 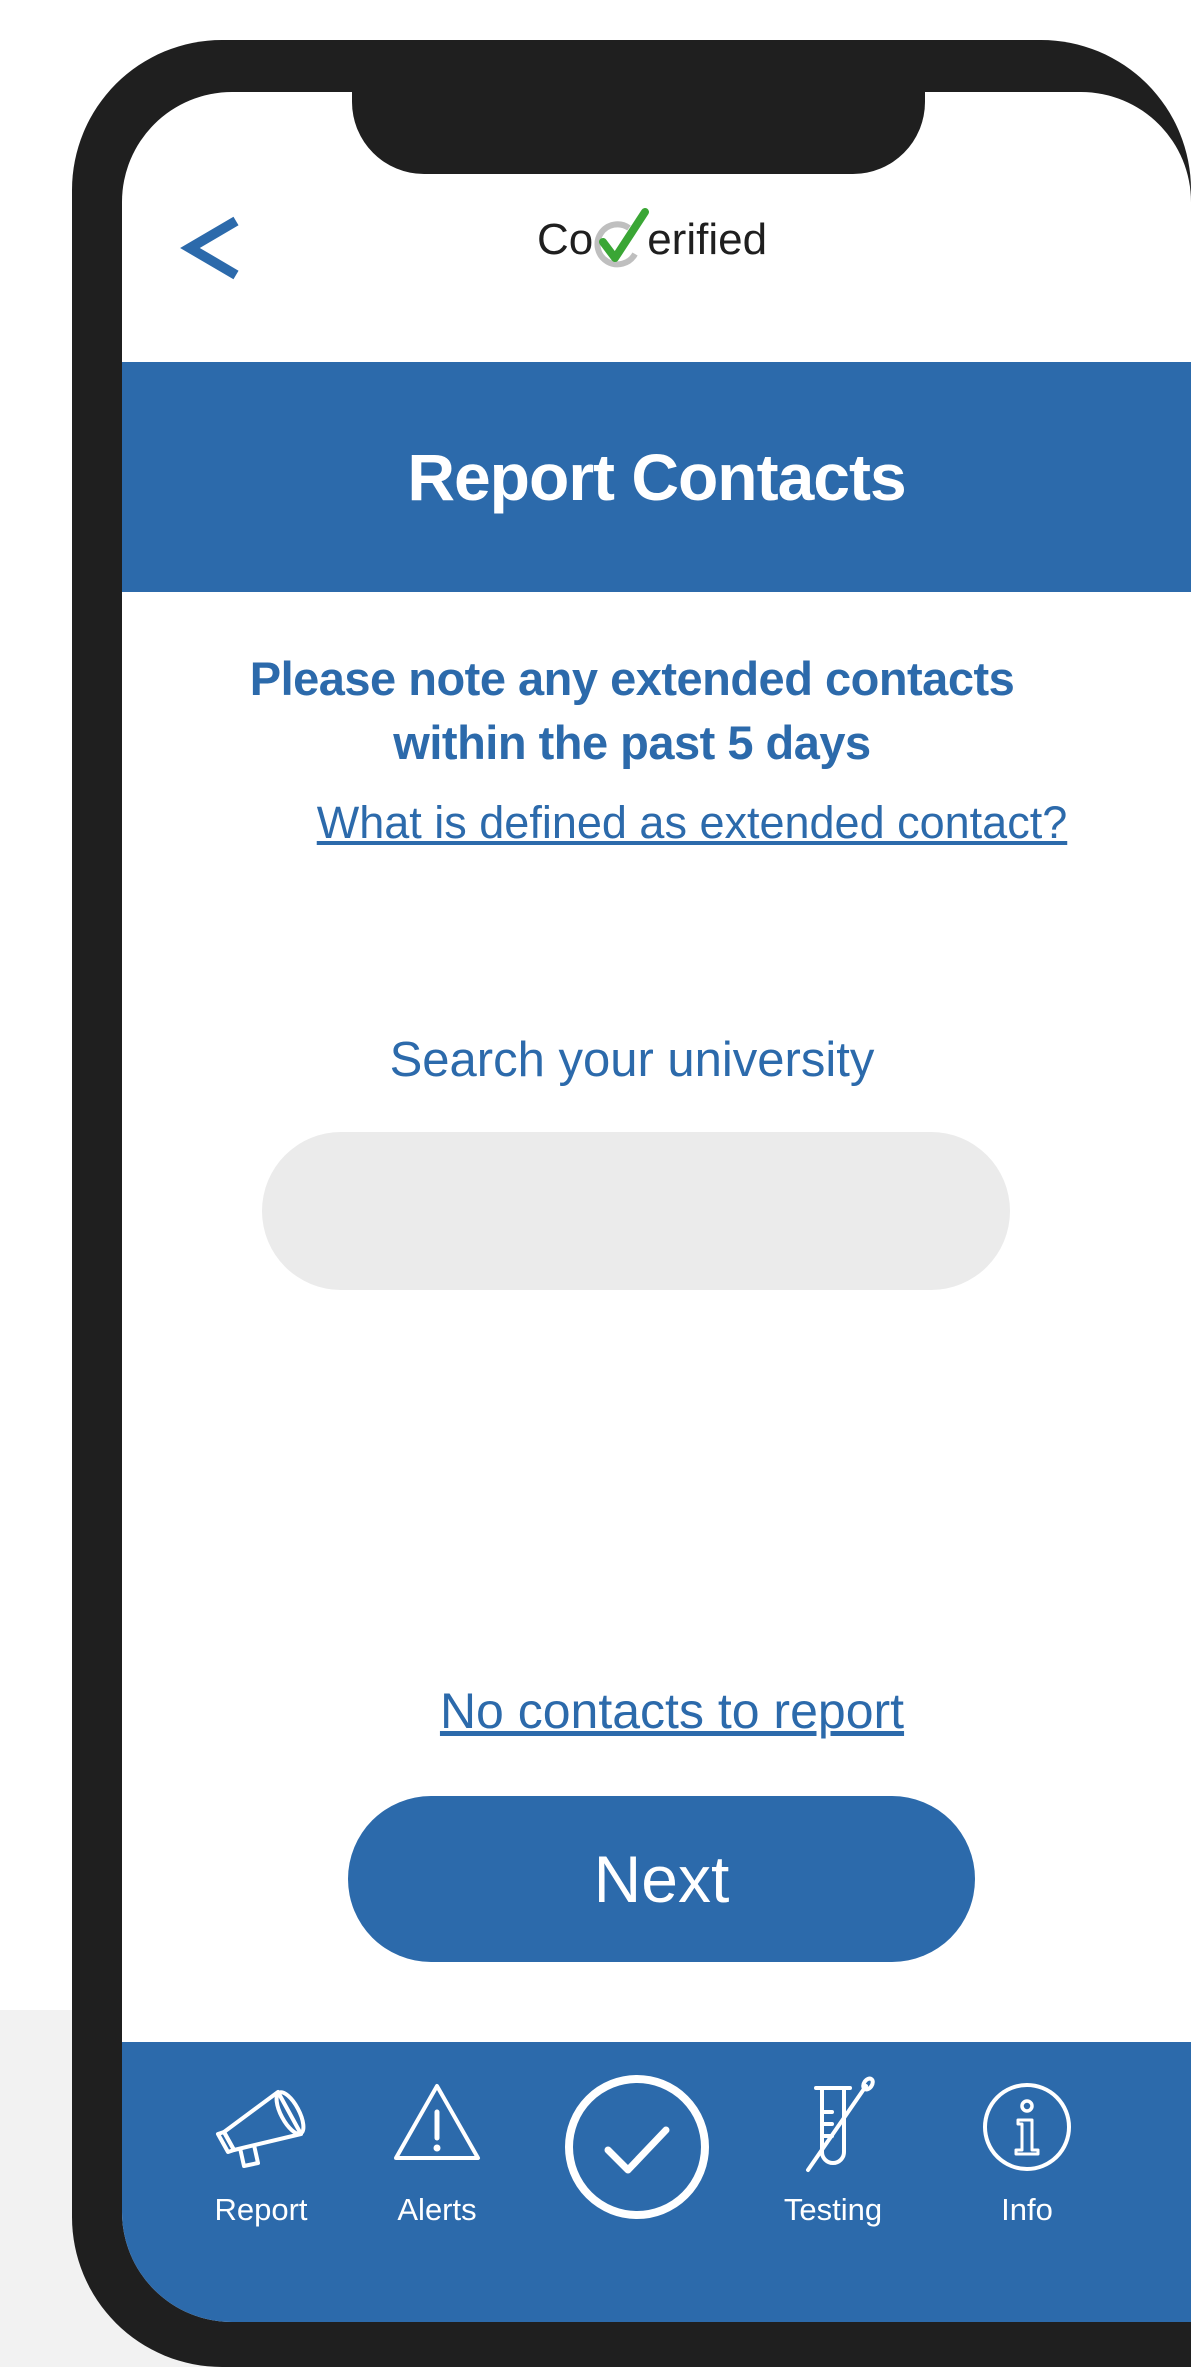 What do you see at coordinates (1027, 2172) in the screenshot?
I see `tab-info: Info` at bounding box center [1027, 2172].